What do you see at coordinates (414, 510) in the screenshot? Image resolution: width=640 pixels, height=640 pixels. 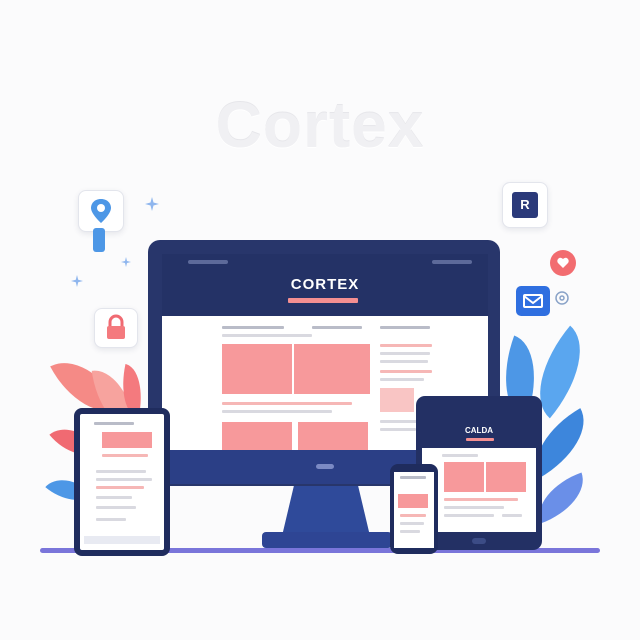 I see `phone-screen` at bounding box center [414, 510].